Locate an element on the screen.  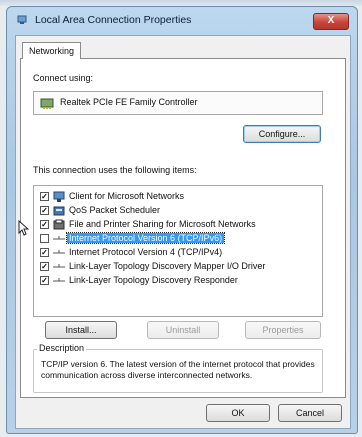
item-label: Link-Layer Topology Discovery Responder is located at coordinates (153, 280).